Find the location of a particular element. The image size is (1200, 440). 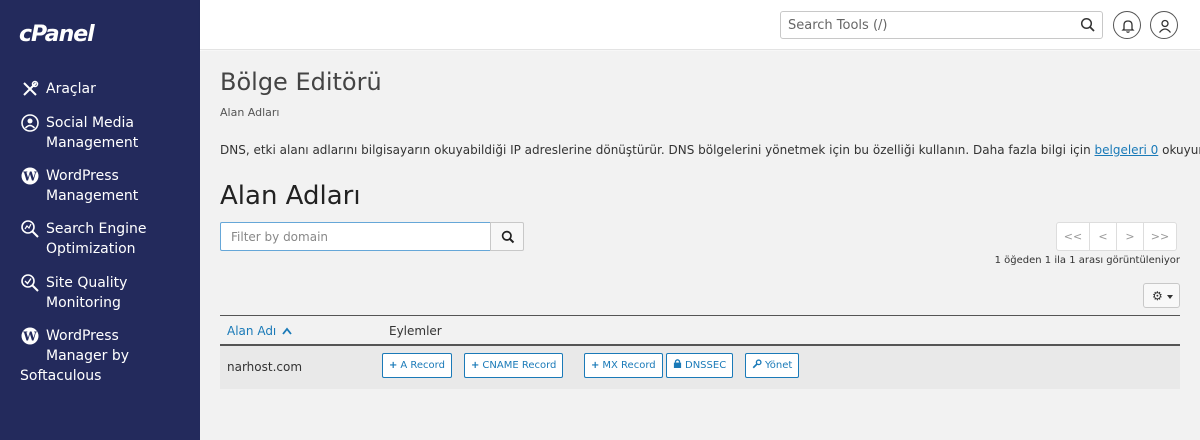

settings-dropdown-button: ⚙ is located at coordinates (1161, 295).